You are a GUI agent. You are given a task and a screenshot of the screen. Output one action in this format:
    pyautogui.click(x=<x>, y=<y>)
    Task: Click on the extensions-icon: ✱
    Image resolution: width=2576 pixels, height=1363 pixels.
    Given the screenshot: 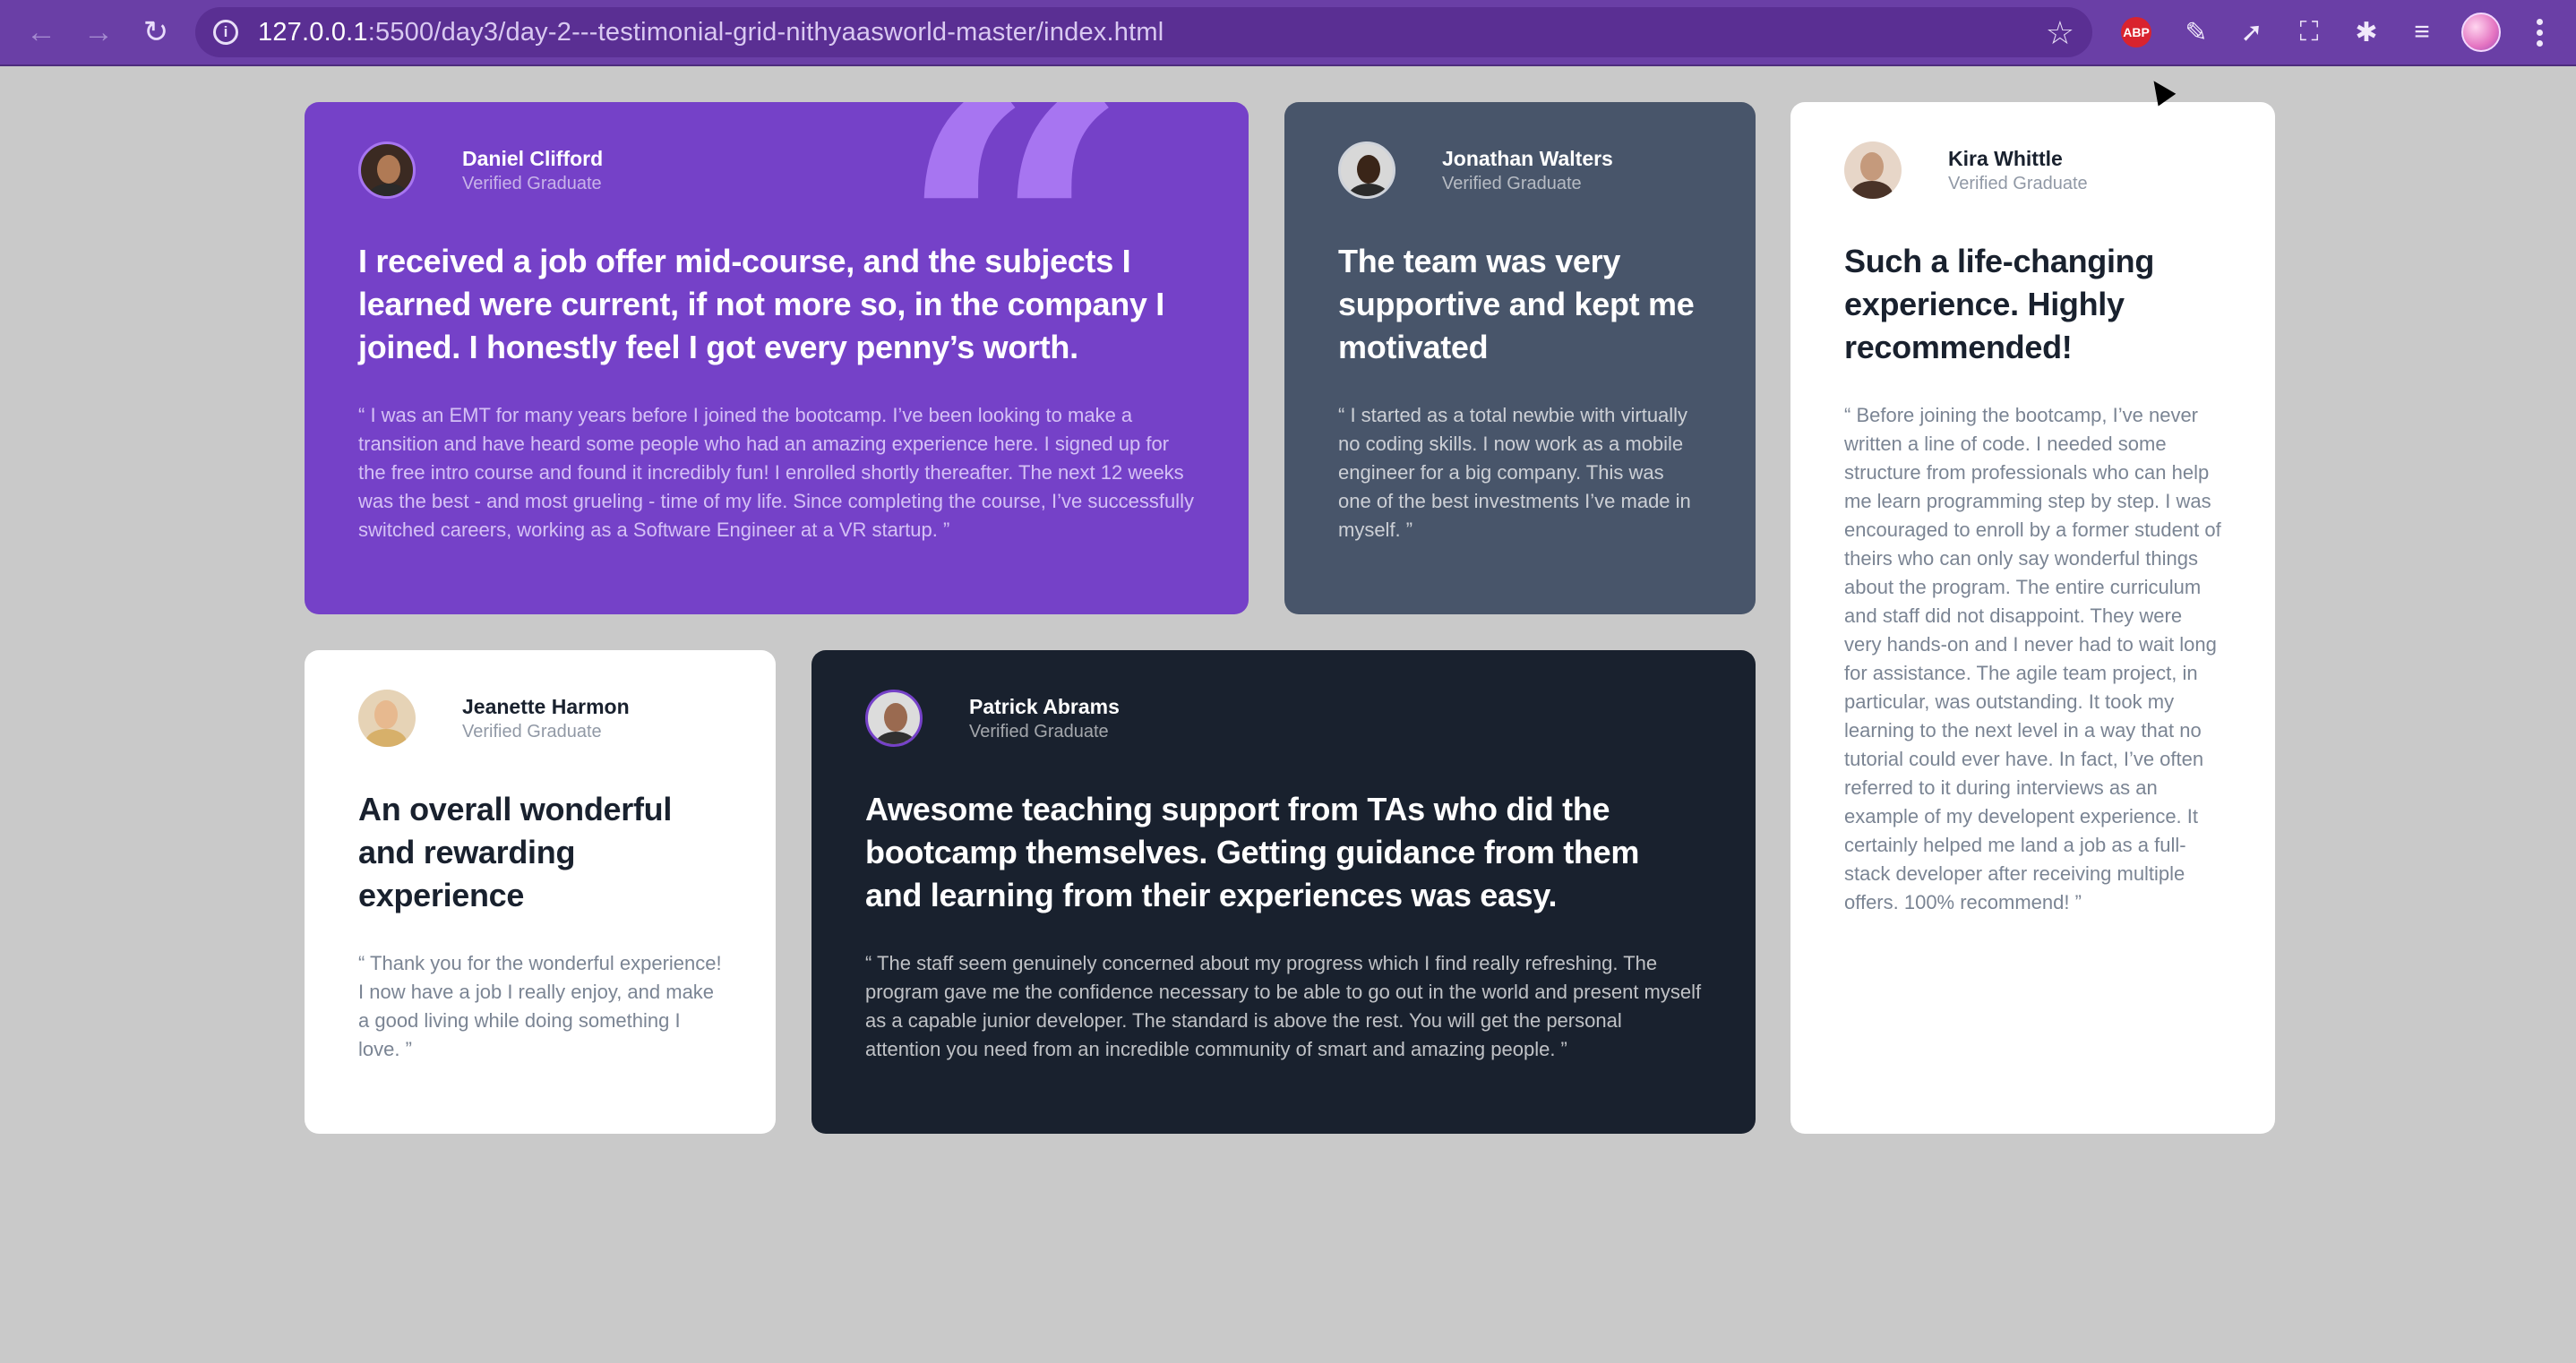 What is the action you would take?
    pyautogui.click(x=2366, y=32)
    